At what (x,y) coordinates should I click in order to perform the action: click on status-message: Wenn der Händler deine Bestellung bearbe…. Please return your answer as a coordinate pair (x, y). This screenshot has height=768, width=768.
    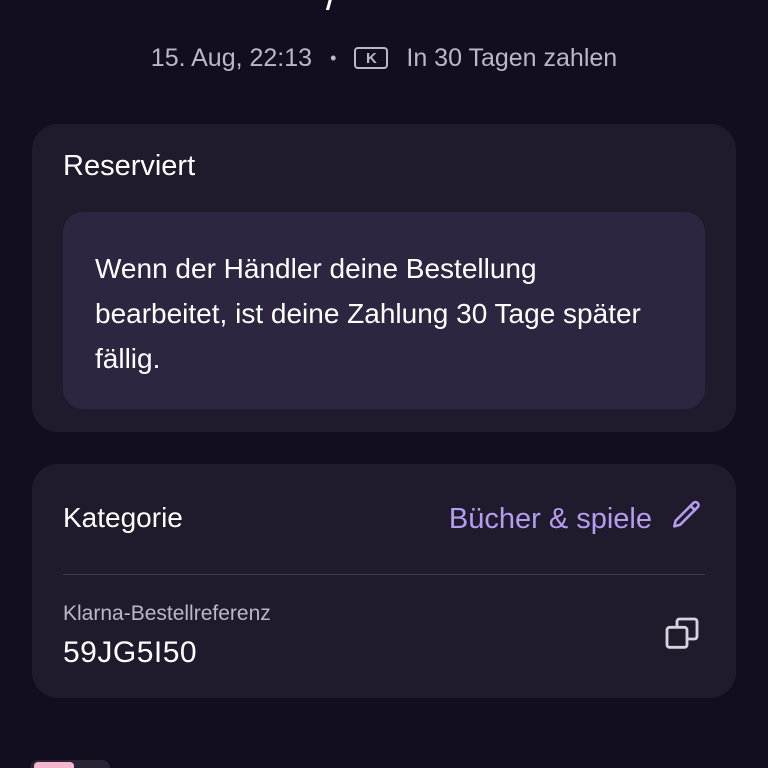
    Looking at the image, I should click on (368, 313).